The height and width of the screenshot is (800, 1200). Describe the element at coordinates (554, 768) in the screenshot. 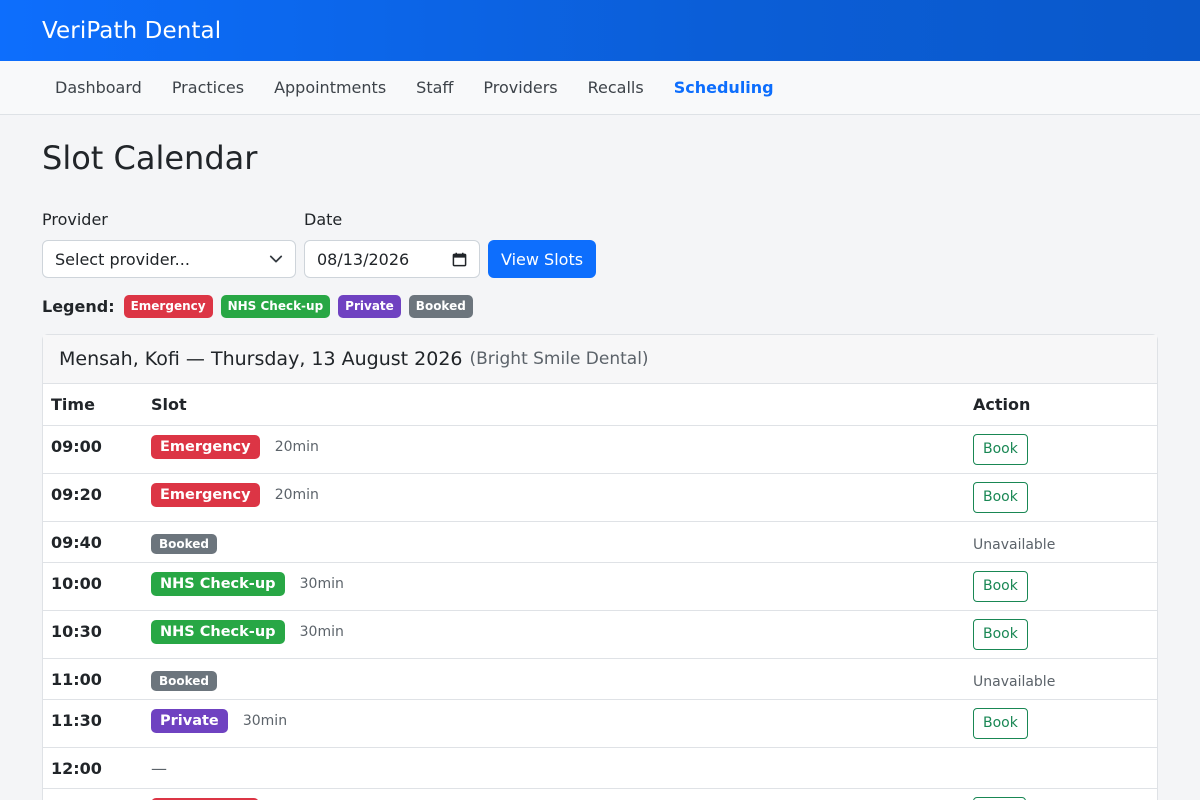

I see `slot-cell: —` at that location.